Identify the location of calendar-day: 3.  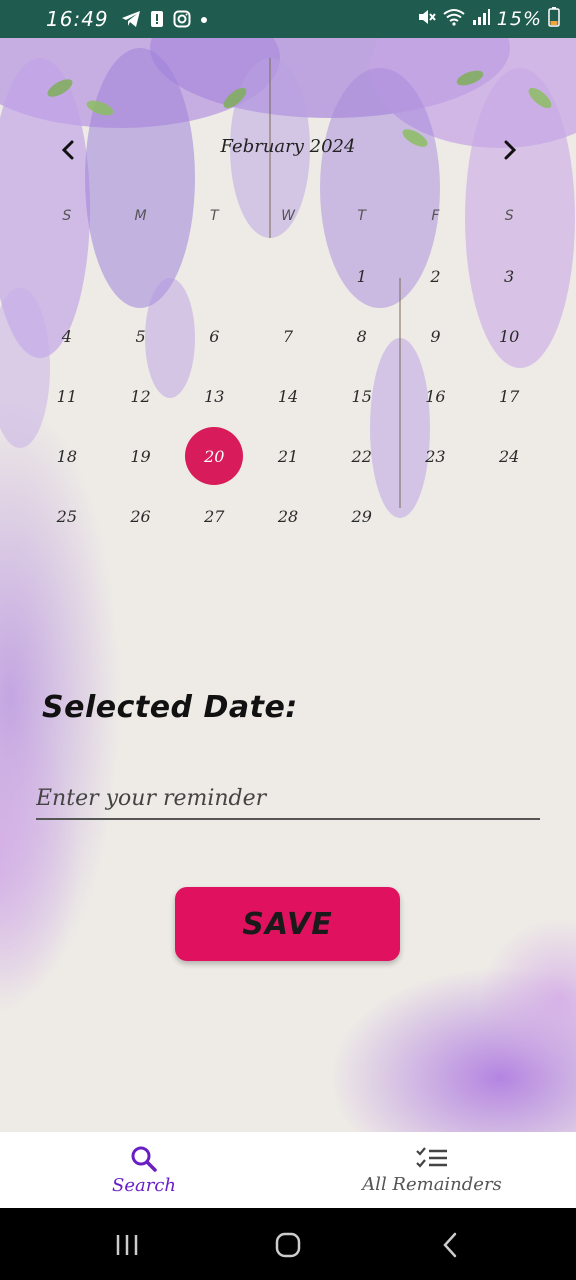
(509, 276).